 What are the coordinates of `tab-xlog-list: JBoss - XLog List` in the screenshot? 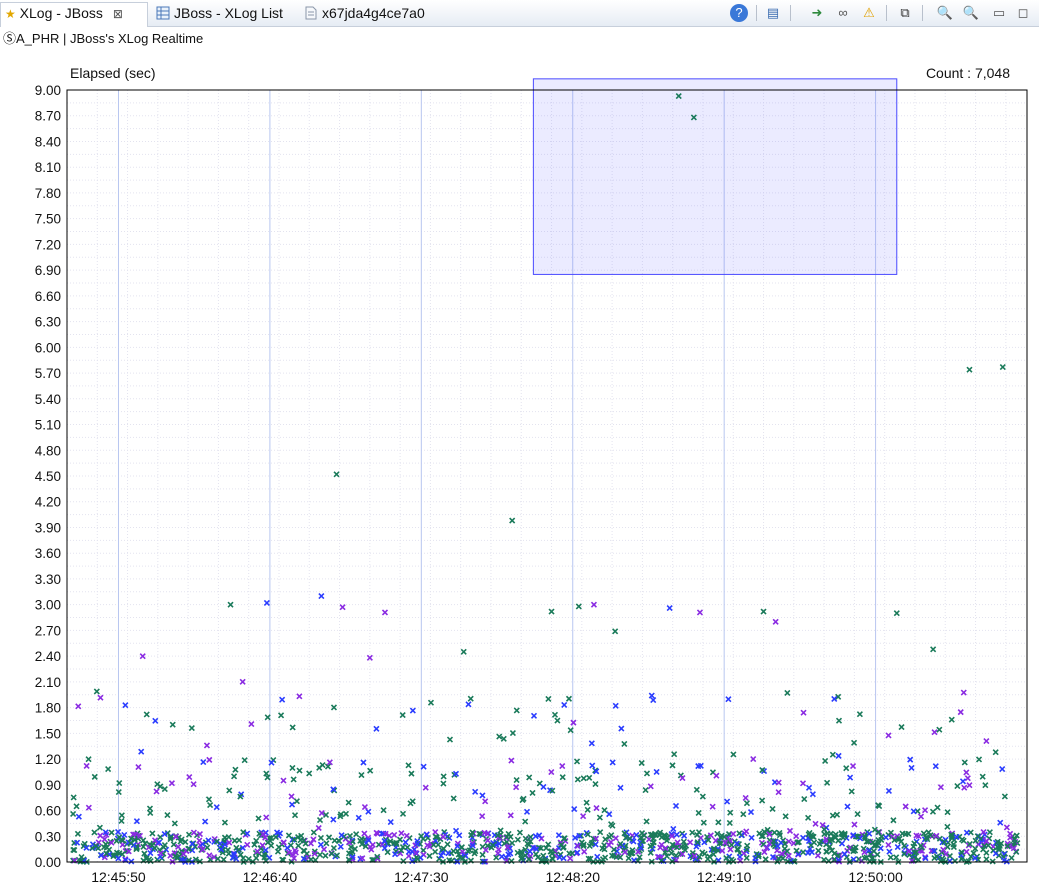 It's located at (216, 13).